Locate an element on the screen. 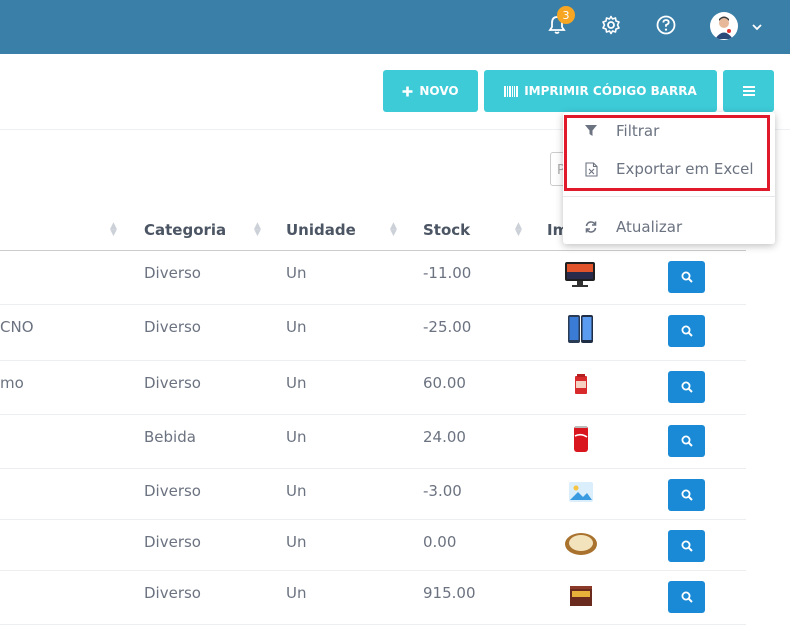 The image size is (790, 631). table-row: Diverso Un -3.00 is located at coordinates (373, 494).